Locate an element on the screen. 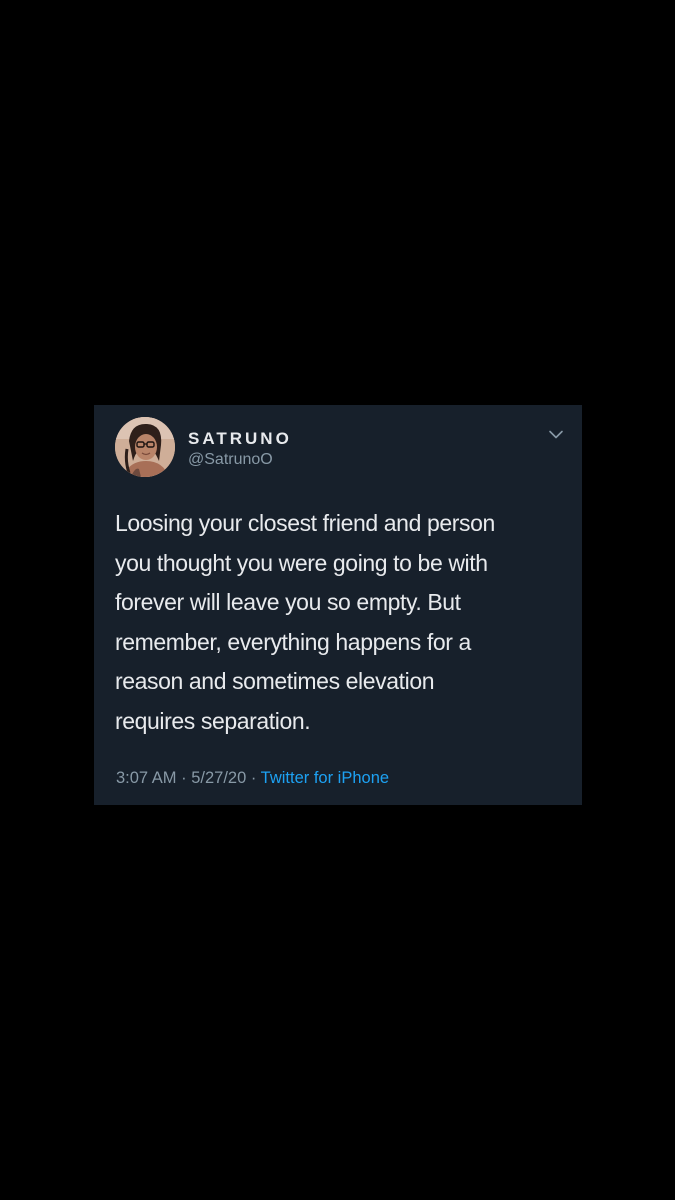 This screenshot has height=1200, width=675. avatar is located at coordinates (145, 447).